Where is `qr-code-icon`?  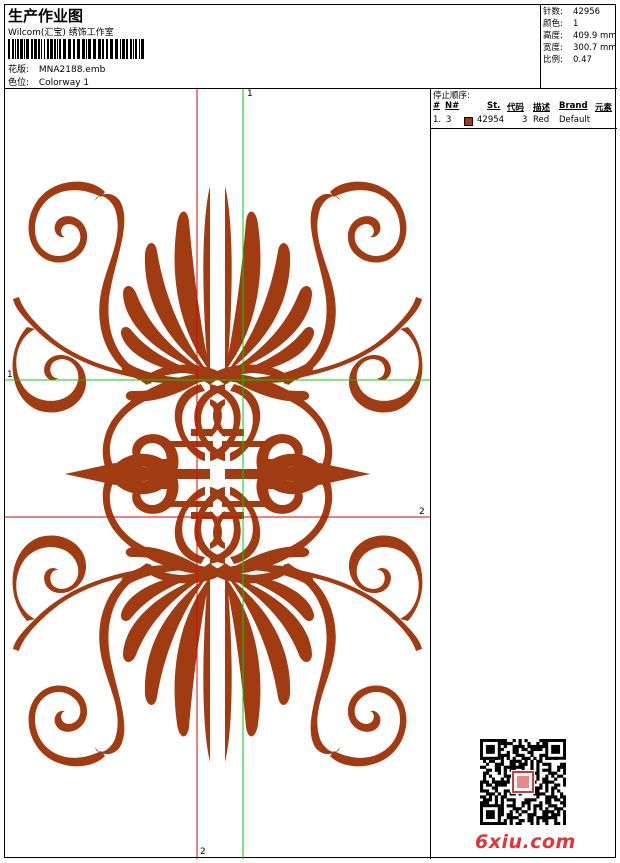 qr-code-icon is located at coordinates (523, 782).